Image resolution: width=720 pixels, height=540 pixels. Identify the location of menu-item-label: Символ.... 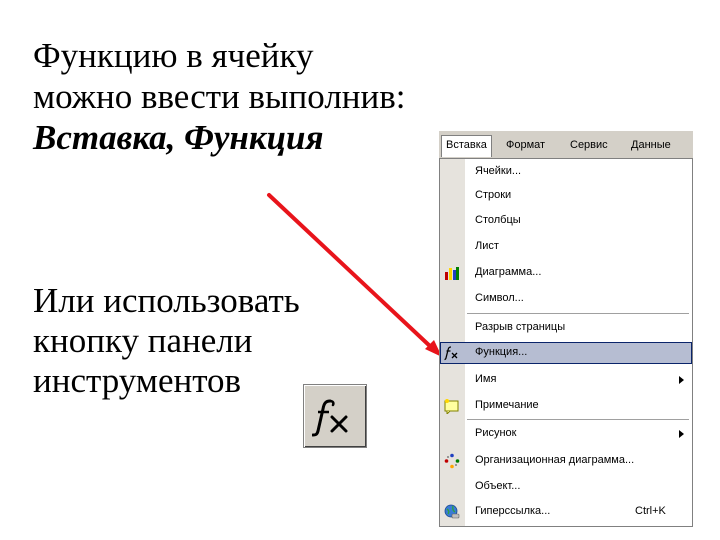
(499, 298).